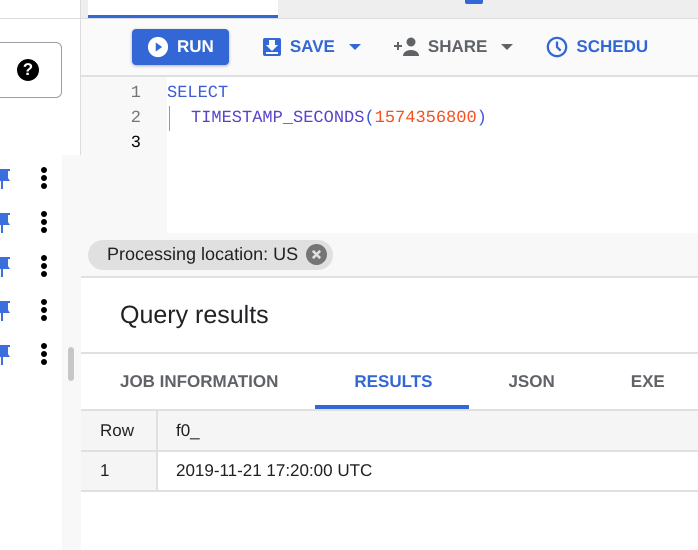 Image resolution: width=698 pixels, height=550 pixels. What do you see at coordinates (407, 47) in the screenshot?
I see `add-person-icon` at bounding box center [407, 47].